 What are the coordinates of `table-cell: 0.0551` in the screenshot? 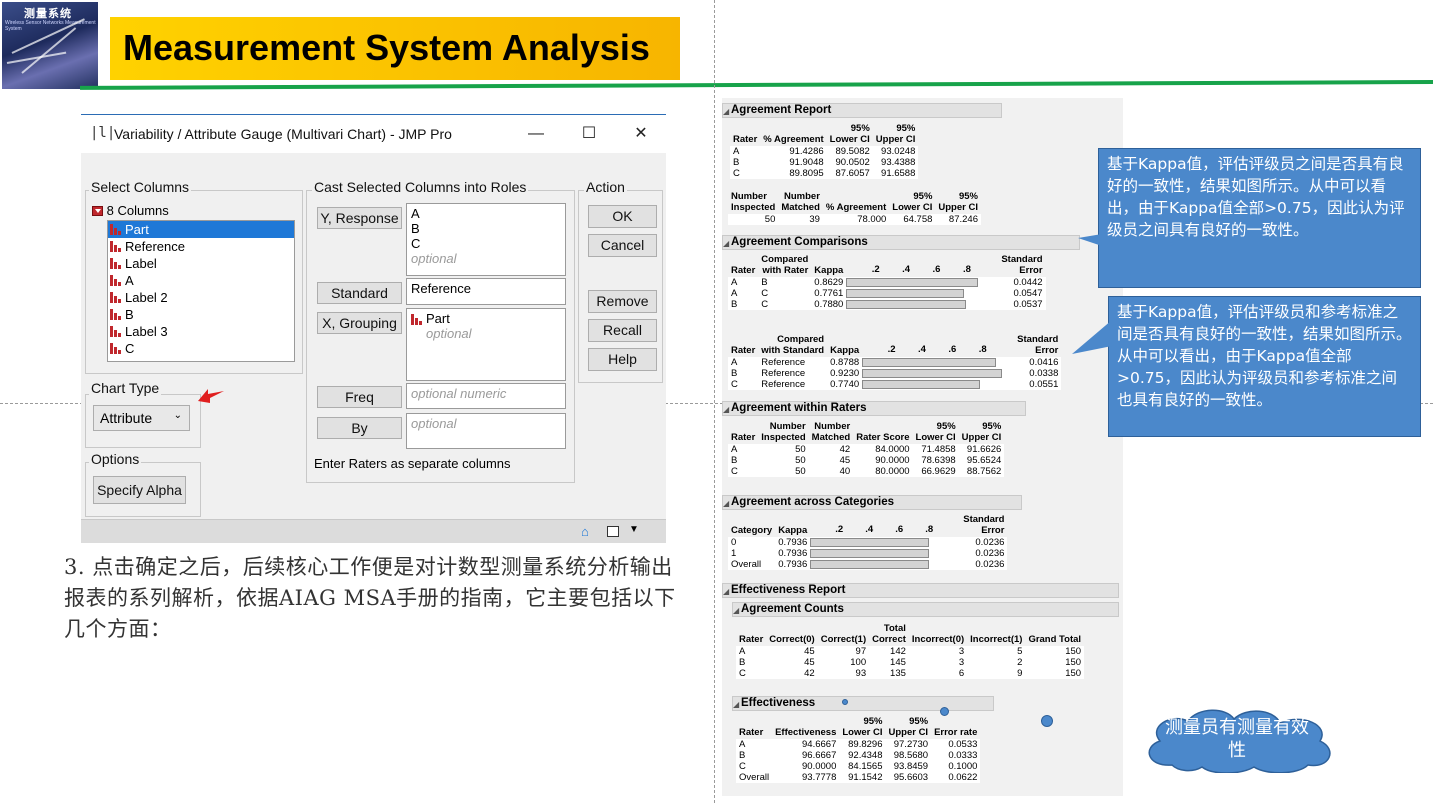 It's located at (1044, 384).